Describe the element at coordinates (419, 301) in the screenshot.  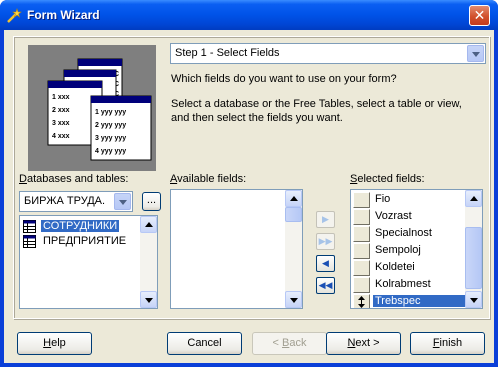
I see `field-name: Trebspec` at that location.